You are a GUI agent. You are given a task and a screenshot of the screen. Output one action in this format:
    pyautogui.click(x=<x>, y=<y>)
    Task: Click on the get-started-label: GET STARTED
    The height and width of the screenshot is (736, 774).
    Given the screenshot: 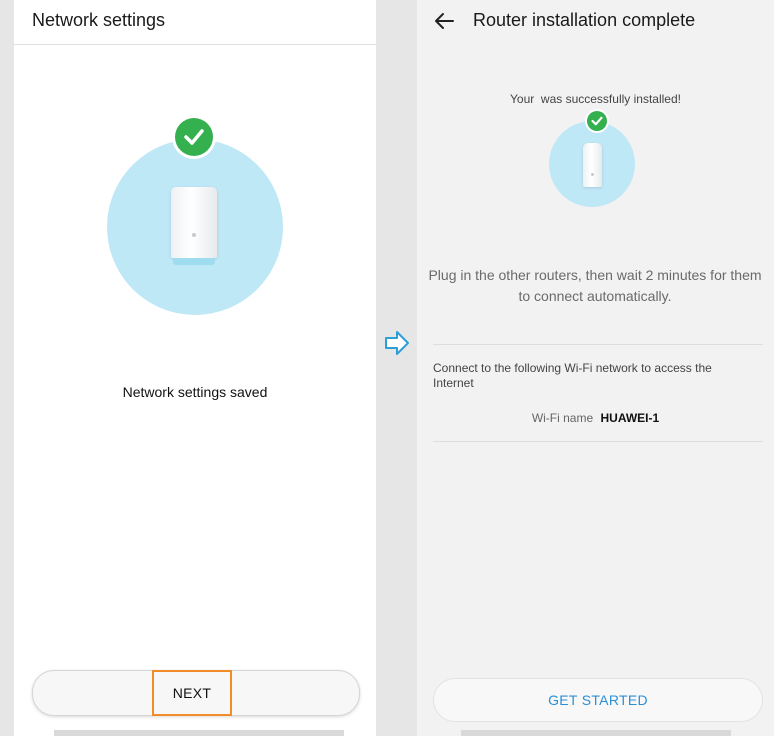 What is the action you would take?
    pyautogui.click(x=598, y=700)
    